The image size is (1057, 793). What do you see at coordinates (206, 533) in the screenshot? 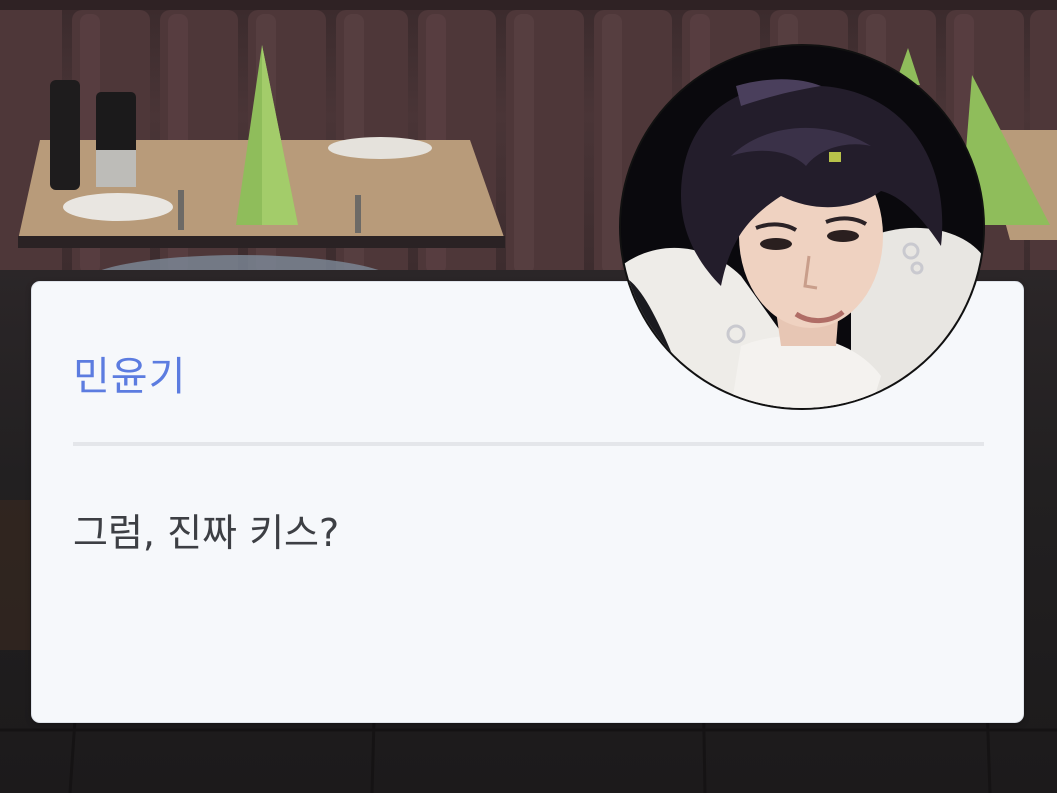
I see `dialog-message: 그럼, 진짜 키스?` at bounding box center [206, 533].